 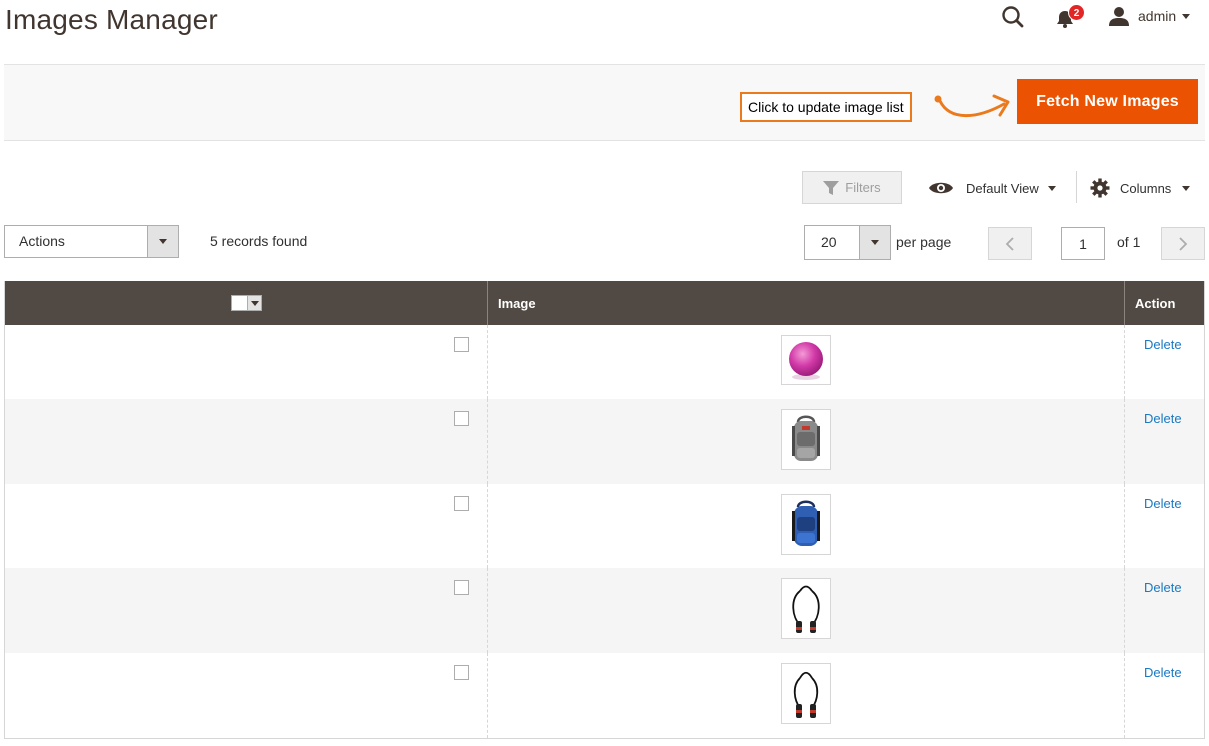 I want to click on notifications-button: 2, so click(x=1069, y=17).